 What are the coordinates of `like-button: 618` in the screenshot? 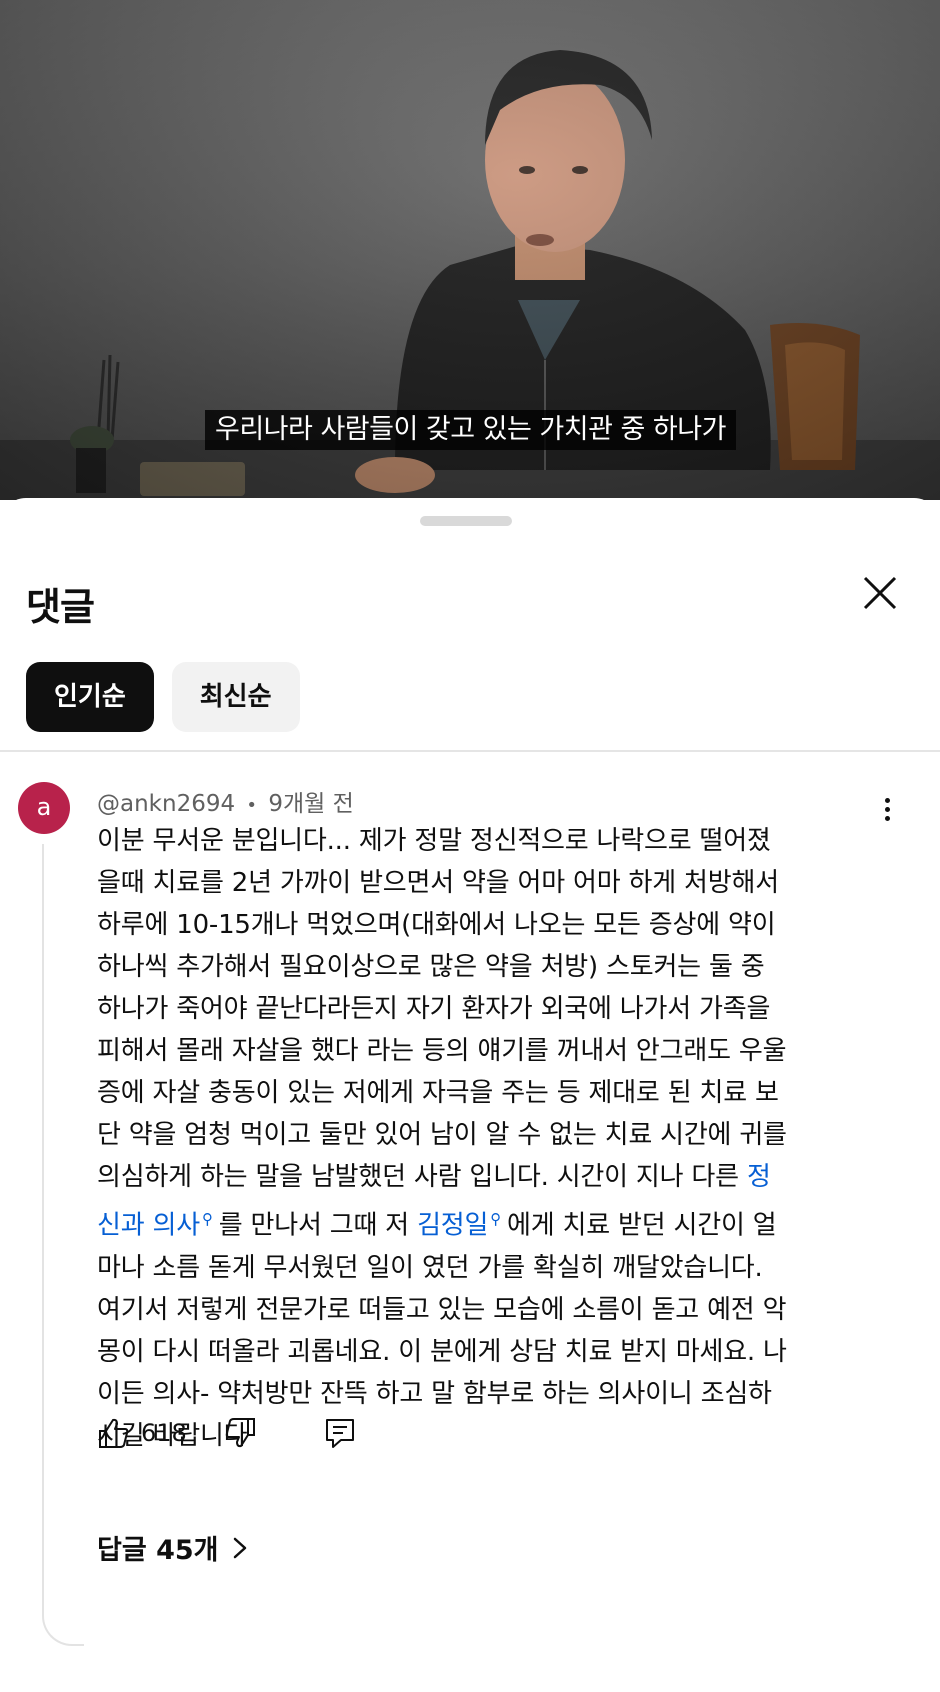 It's located at (142, 1433).